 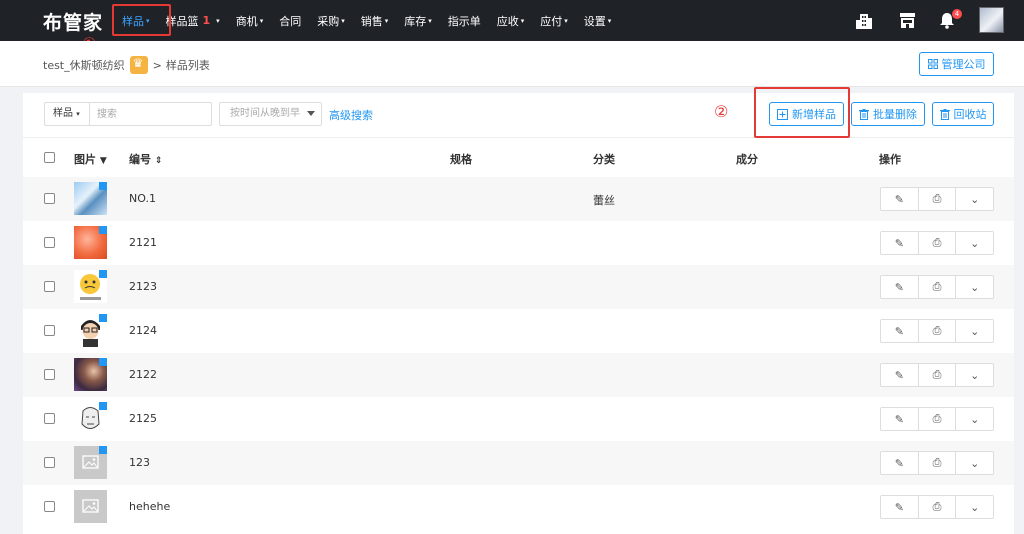 I want to click on table-row: 2124 ✎ ⎙ ⌄, so click(x=518, y=331).